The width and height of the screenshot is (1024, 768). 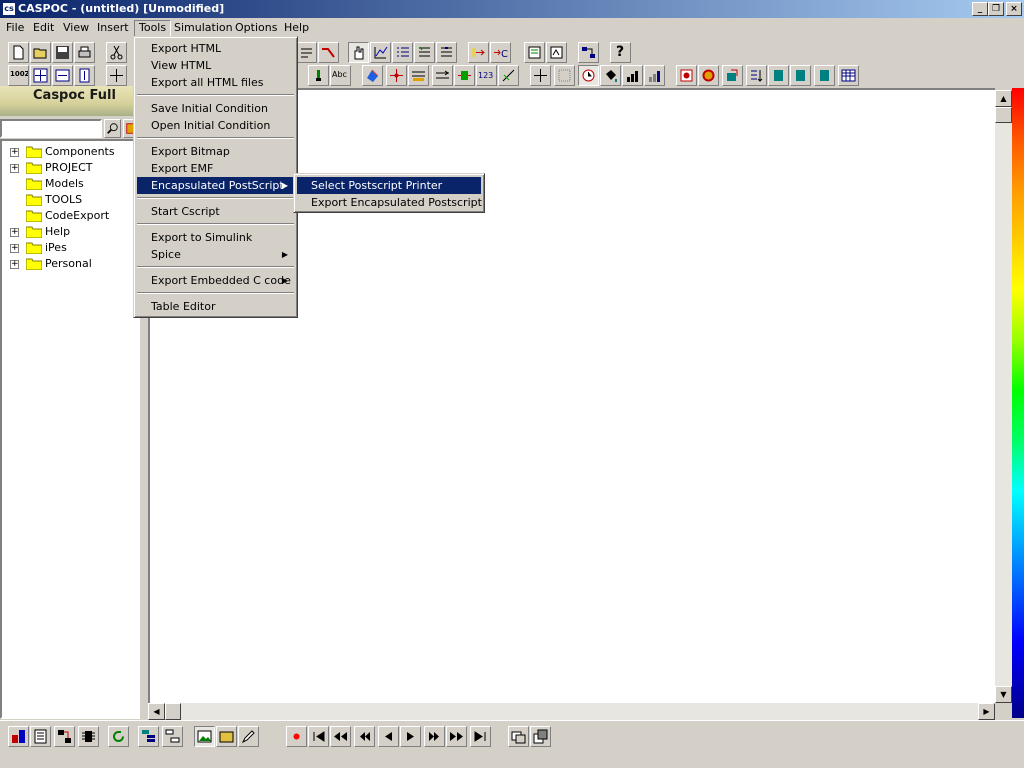 What do you see at coordinates (620, 52) in the screenshot?
I see `help-button: ?` at bounding box center [620, 52].